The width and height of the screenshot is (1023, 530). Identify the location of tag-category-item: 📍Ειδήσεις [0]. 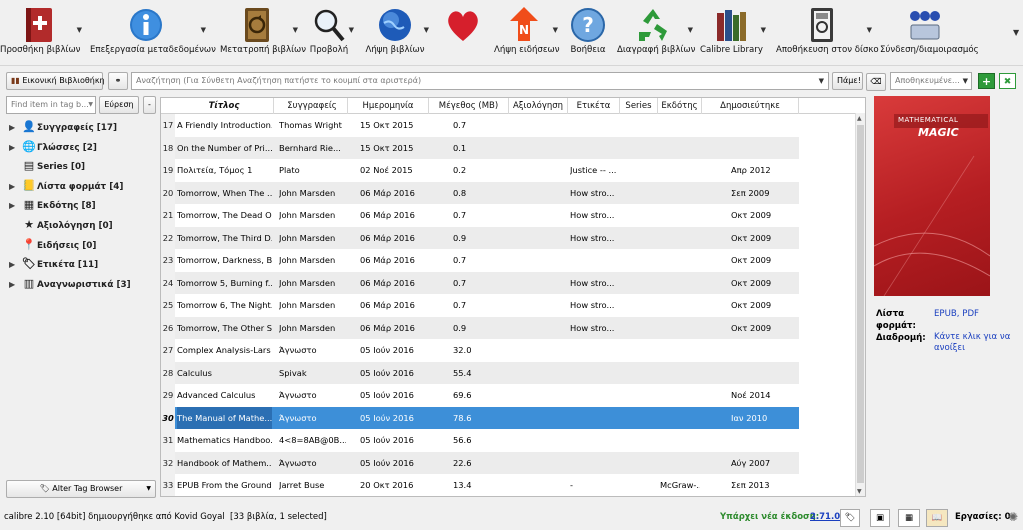
(52, 245).